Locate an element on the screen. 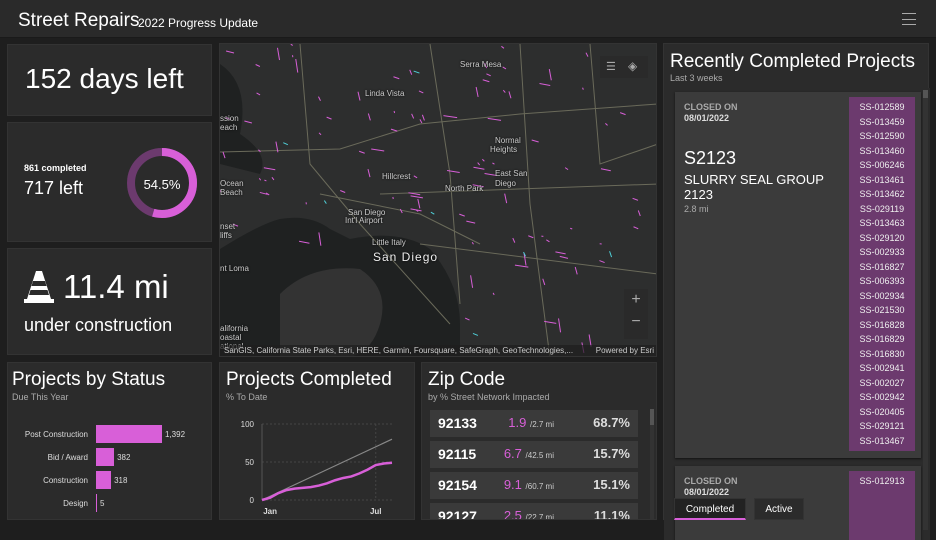 This screenshot has height=540, width=936. tab-completed: Completed is located at coordinates (710, 509).